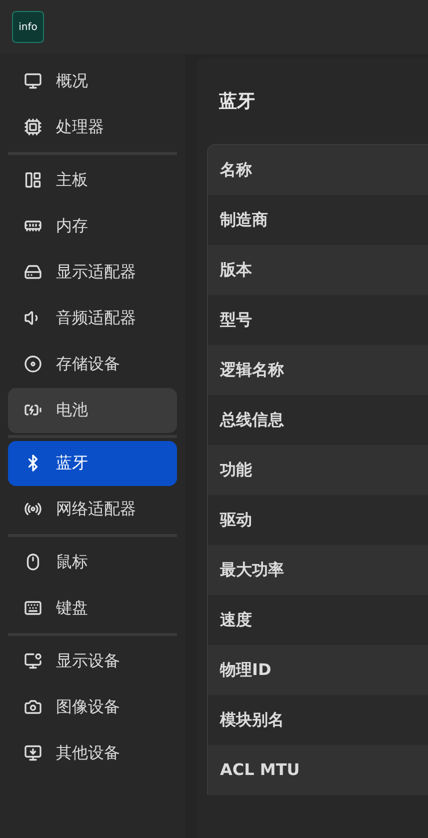 This screenshot has width=428, height=838. Describe the element at coordinates (33, 180) in the screenshot. I see `board-icon` at that location.